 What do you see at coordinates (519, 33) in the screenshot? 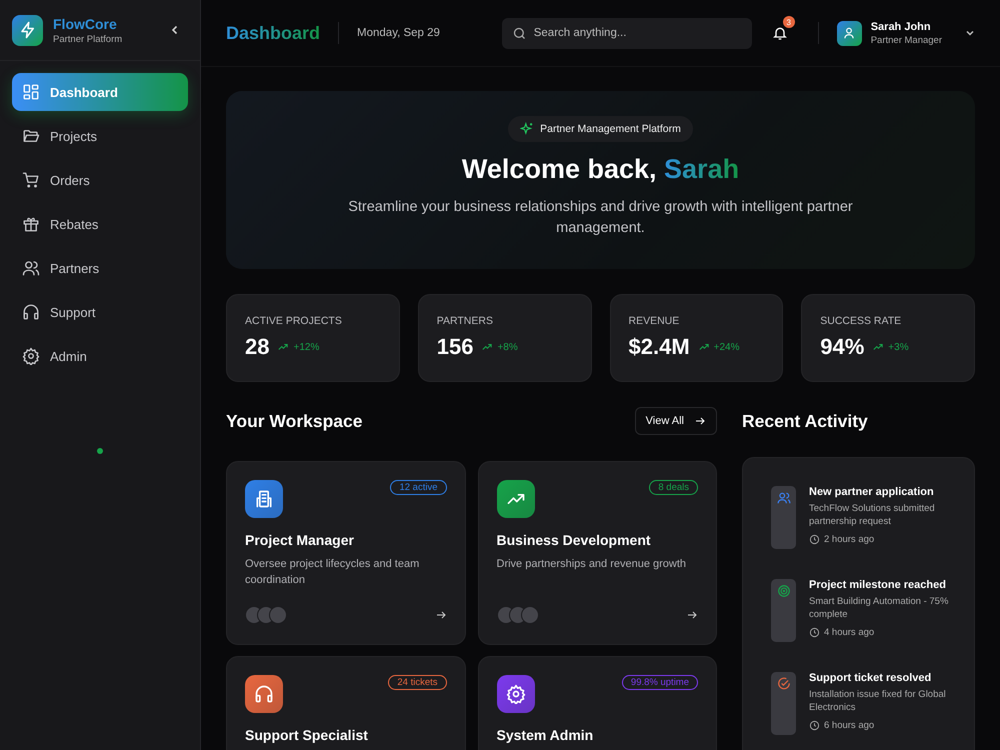
I see `search-icon` at bounding box center [519, 33].